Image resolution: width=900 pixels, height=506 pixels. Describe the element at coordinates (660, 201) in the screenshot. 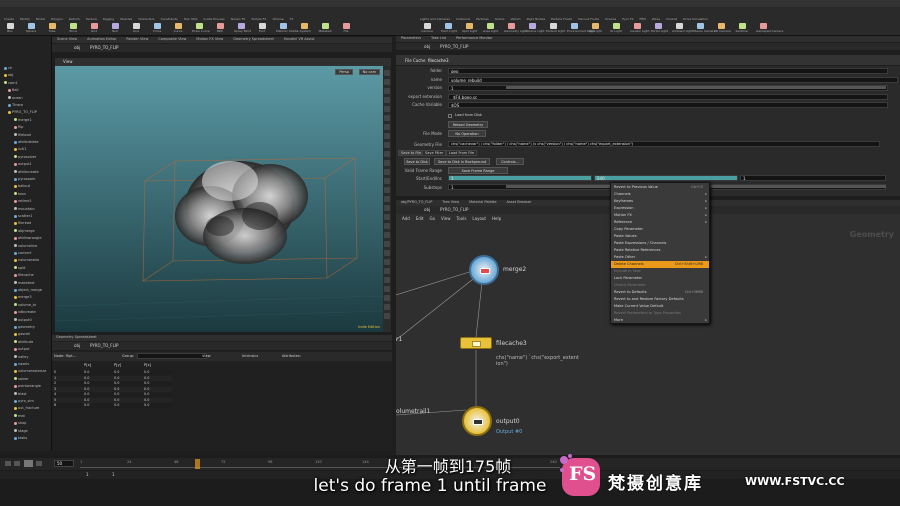

I see `menu-item: Keyframes ▸` at that location.